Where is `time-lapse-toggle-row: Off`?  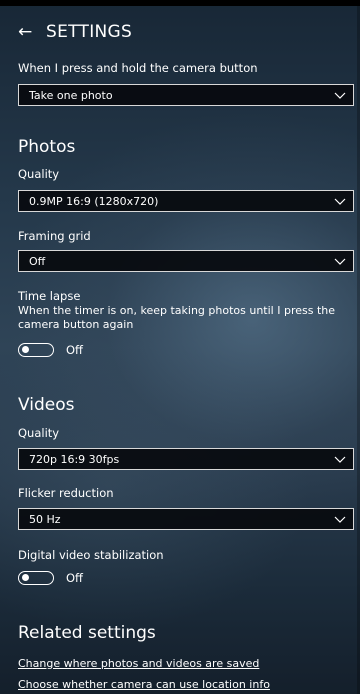 time-lapse-toggle-row: Off is located at coordinates (50, 350).